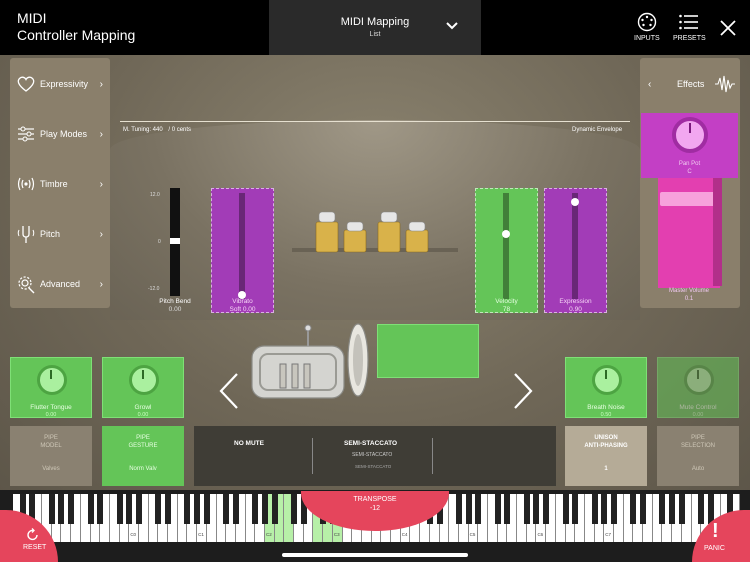 This screenshot has height=562, width=750. Describe the element at coordinates (375, 27) in the screenshot. I see `midi-mapping-dropdown: MIDI Mapping List` at that location.